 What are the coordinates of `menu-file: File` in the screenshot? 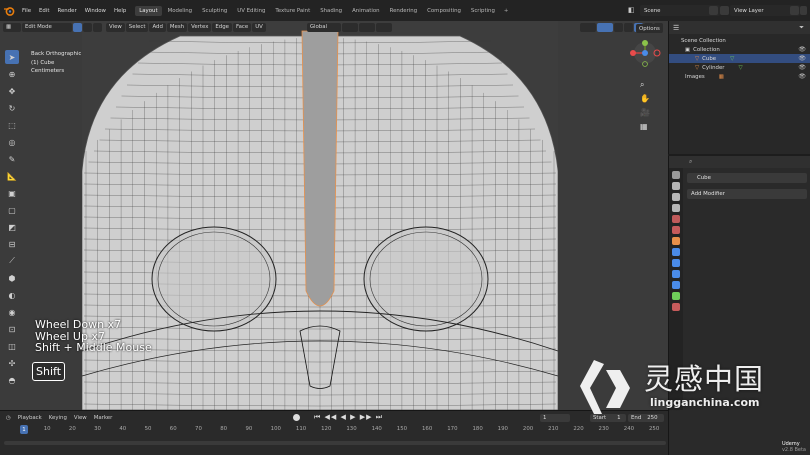 It's located at (26, 11).